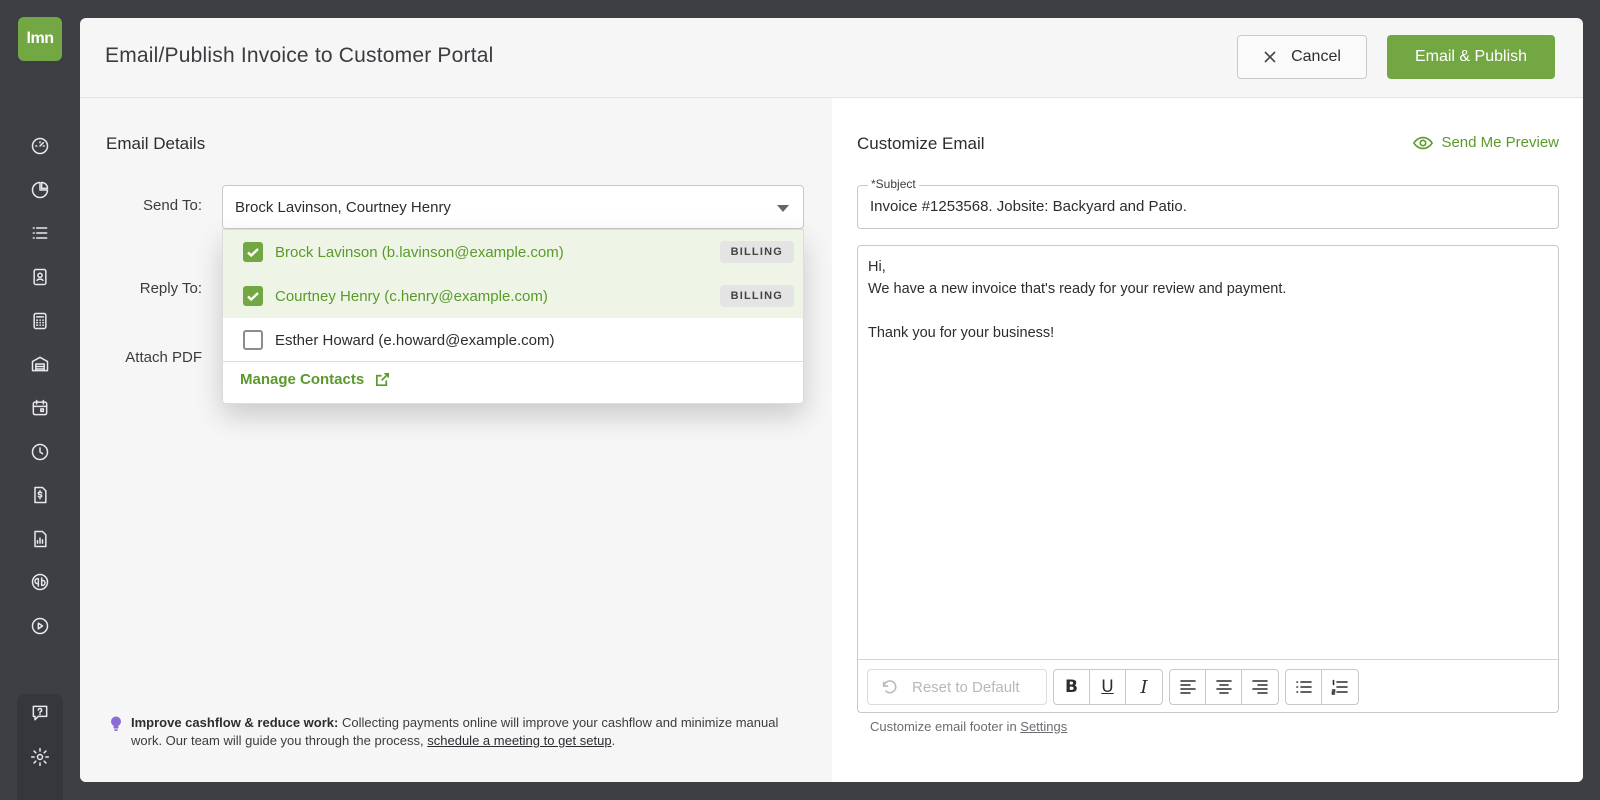 This screenshot has height=800, width=1600. Describe the element at coordinates (40, 364) in the screenshot. I see `warehouse-icon` at that location.